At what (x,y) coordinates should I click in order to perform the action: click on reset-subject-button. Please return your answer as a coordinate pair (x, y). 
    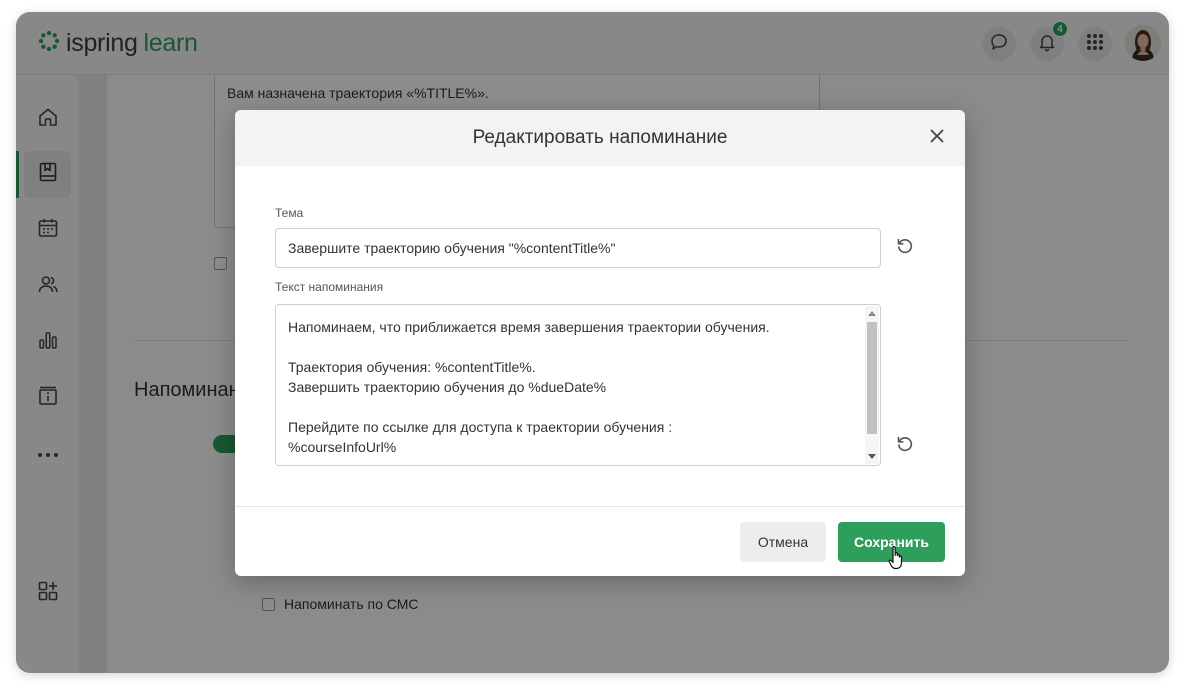
    Looking at the image, I should click on (905, 248).